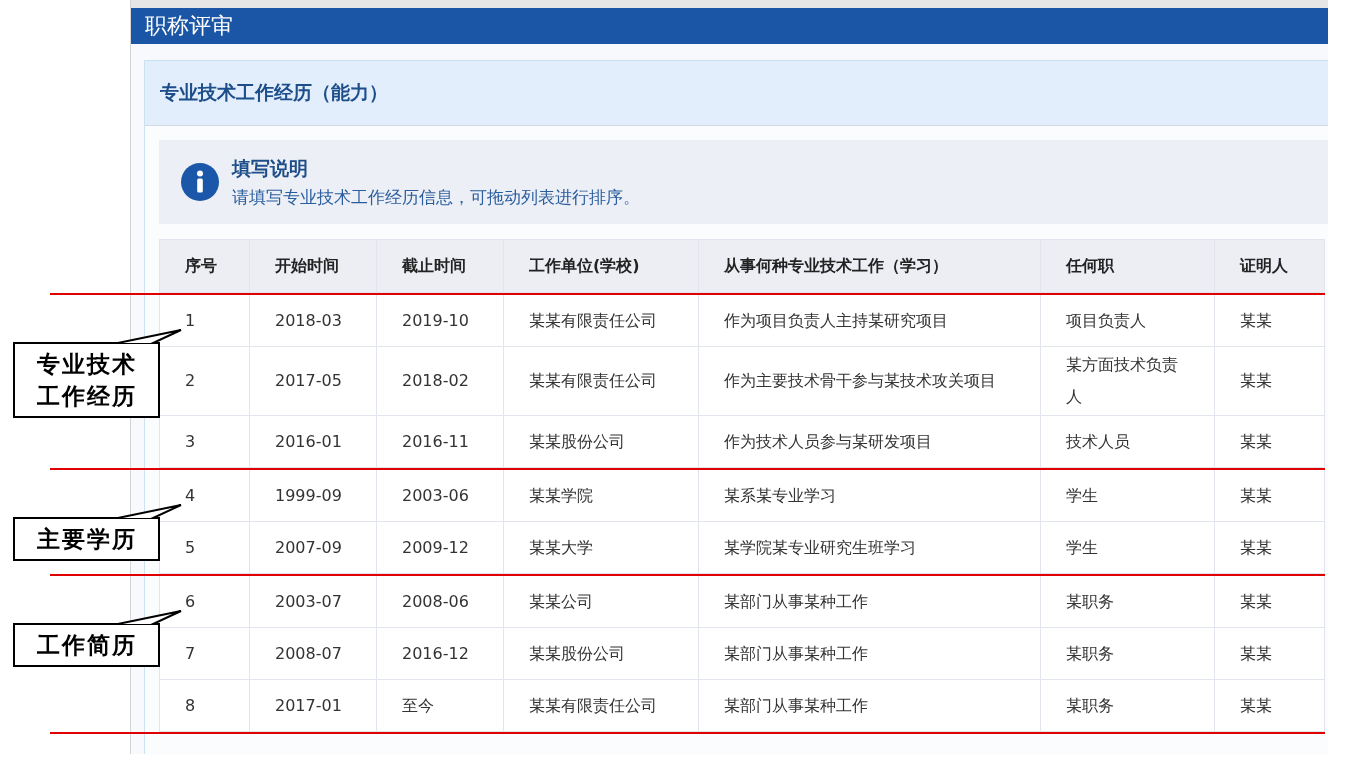  Describe the element at coordinates (270, 168) in the screenshot. I see `notice-title: 填写说明` at that location.